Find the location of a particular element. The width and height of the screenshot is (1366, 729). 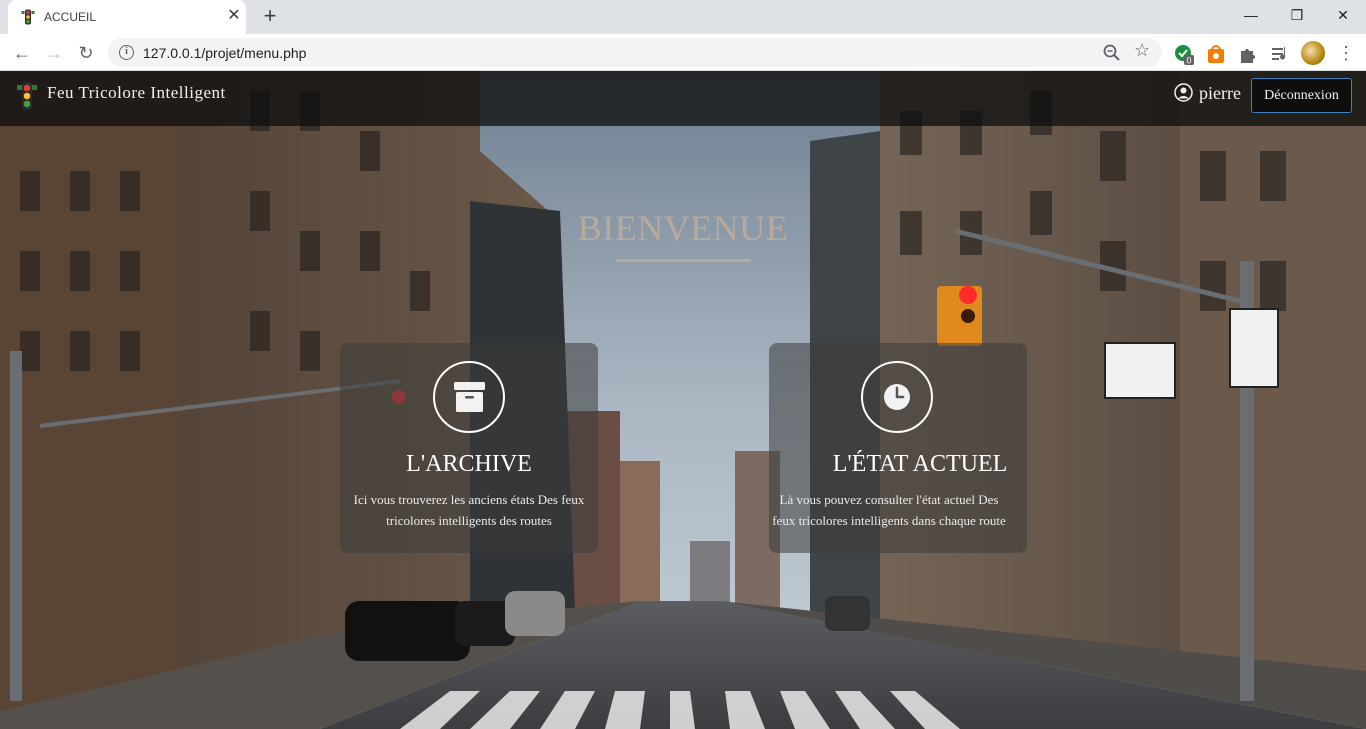

traffic-light-logo-icon is located at coordinates (27, 96).